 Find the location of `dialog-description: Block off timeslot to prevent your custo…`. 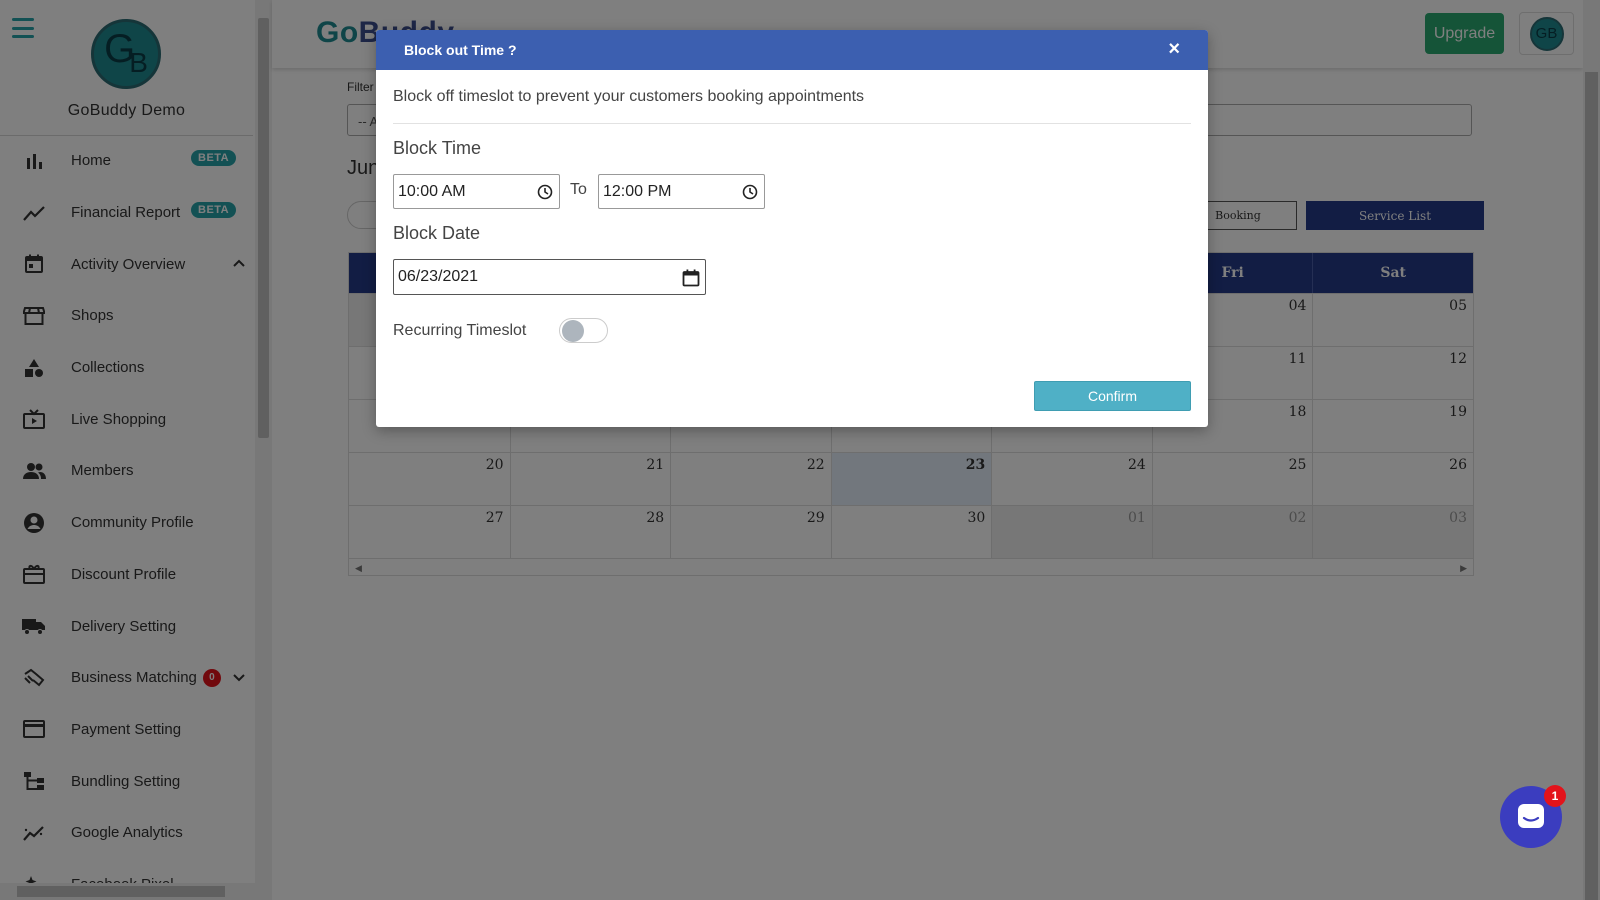

dialog-description: Block off timeslot to prevent your custo… is located at coordinates (629, 96).